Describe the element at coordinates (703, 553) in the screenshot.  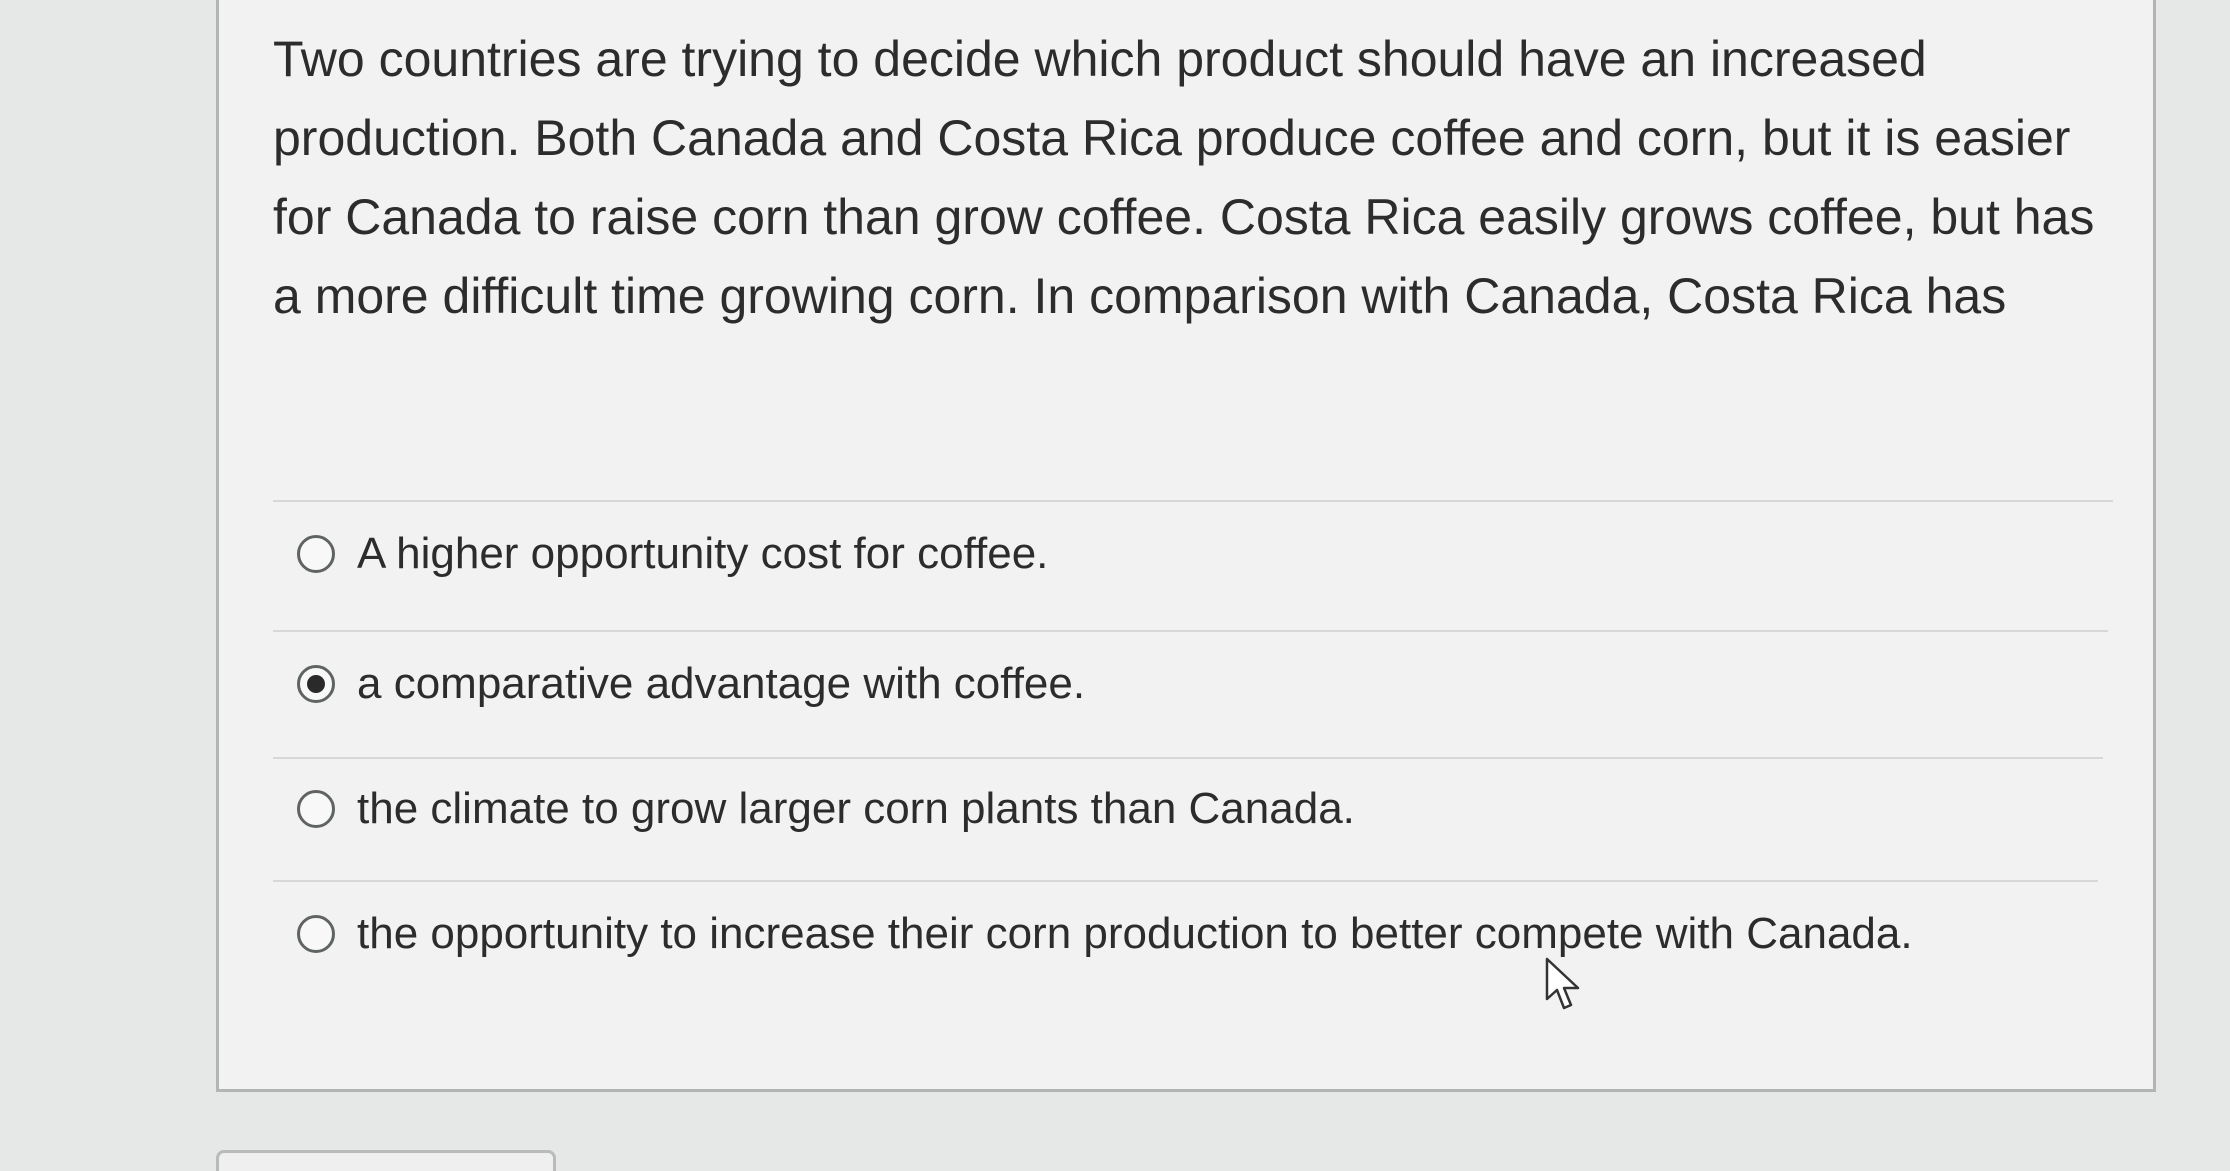
I see `answer-option-label: A higher opportunity cost for coffee.` at that location.